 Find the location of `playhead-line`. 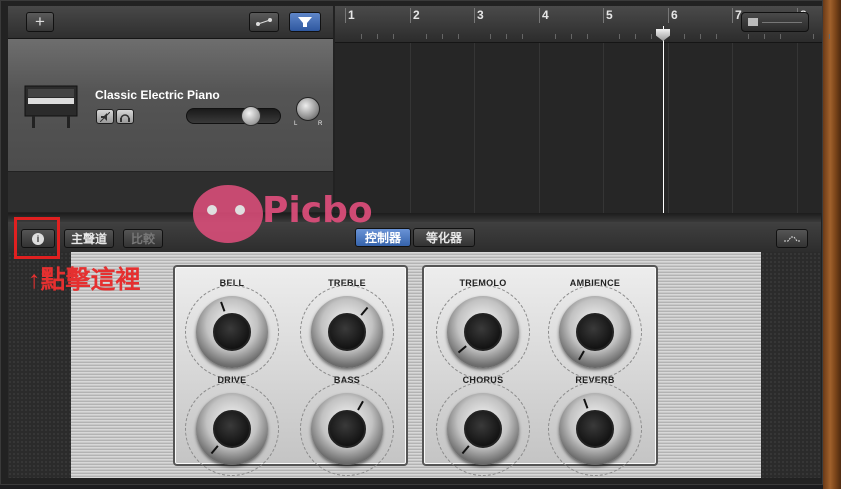

playhead-line is located at coordinates (663, 119).